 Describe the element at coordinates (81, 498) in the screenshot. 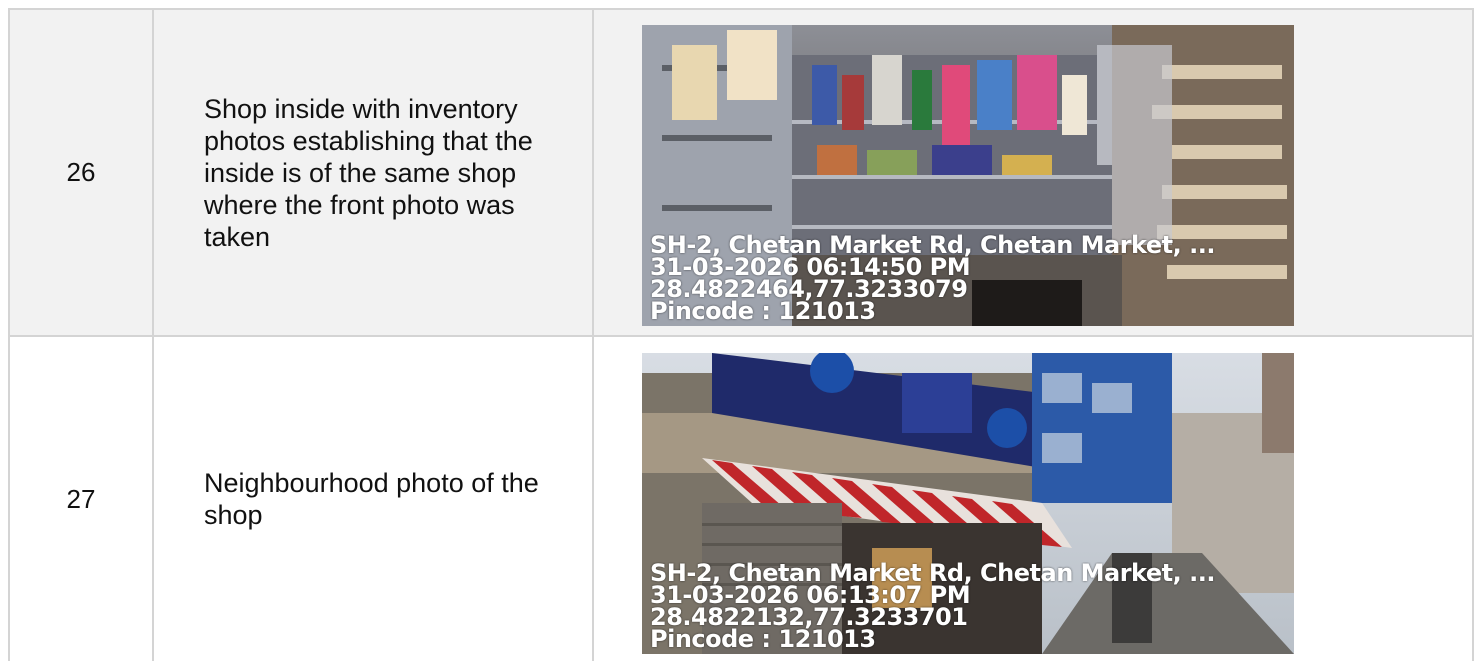

I see `row-number: 27` at that location.